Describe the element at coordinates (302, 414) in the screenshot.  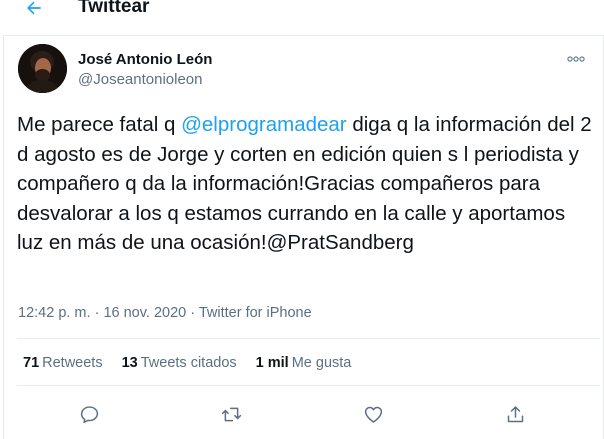
I see `tweet-actions` at that location.